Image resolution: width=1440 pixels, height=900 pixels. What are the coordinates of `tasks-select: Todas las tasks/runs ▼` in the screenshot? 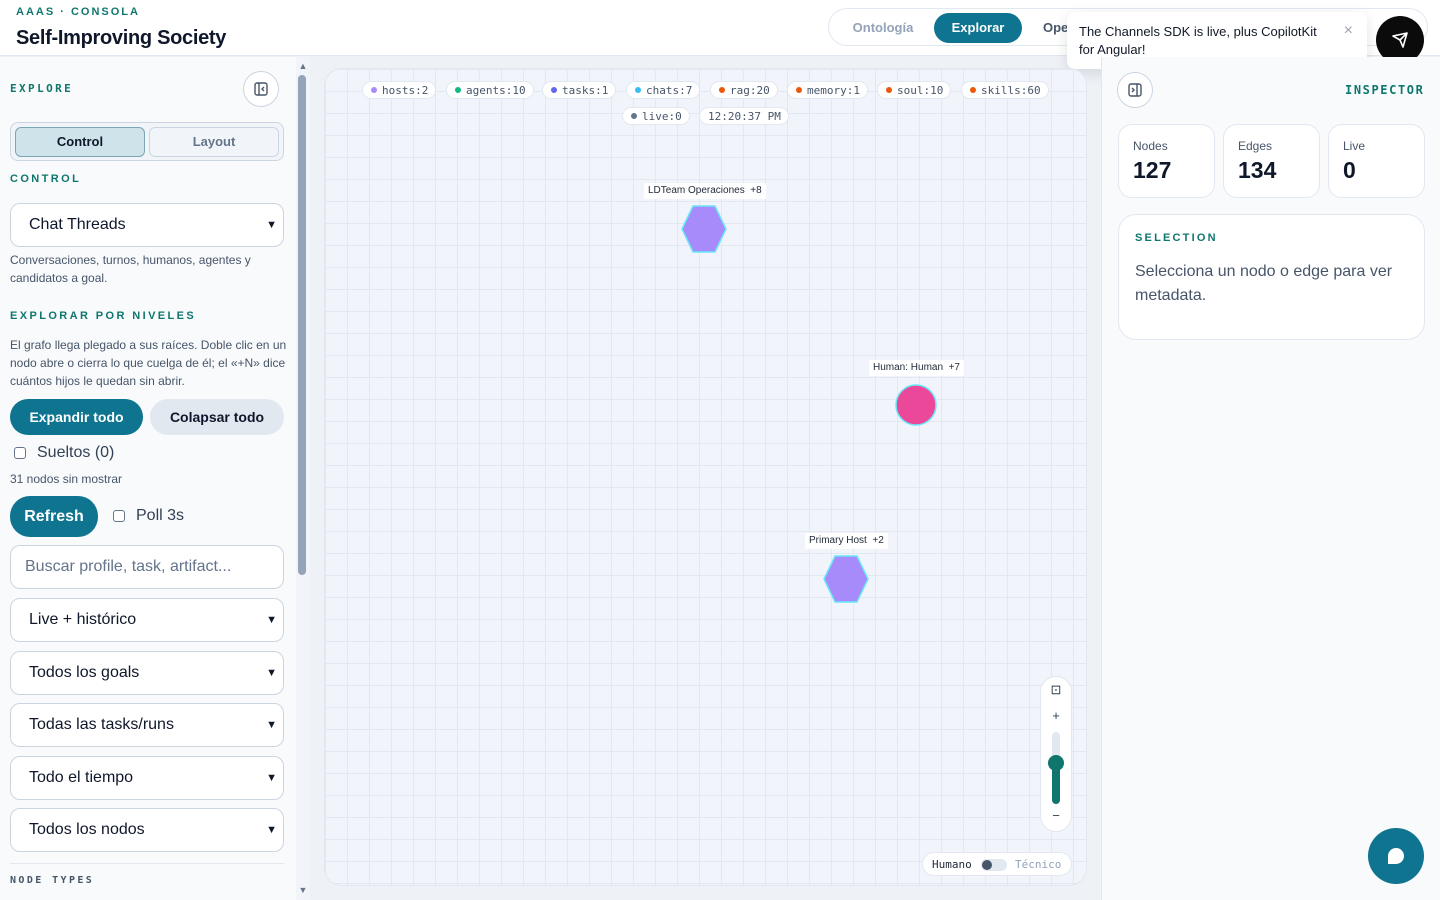 It's located at (147, 725).